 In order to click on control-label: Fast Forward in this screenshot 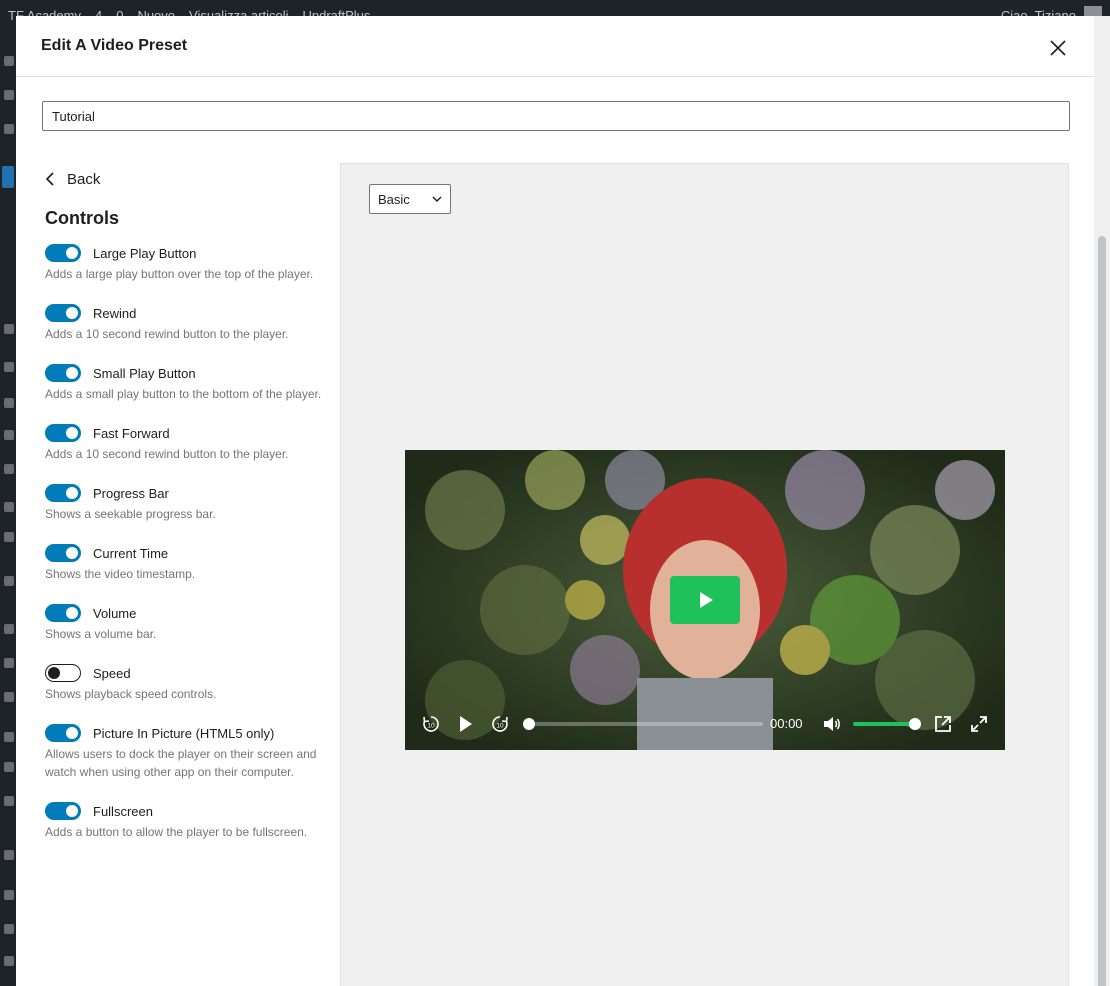, I will do `click(131, 433)`.